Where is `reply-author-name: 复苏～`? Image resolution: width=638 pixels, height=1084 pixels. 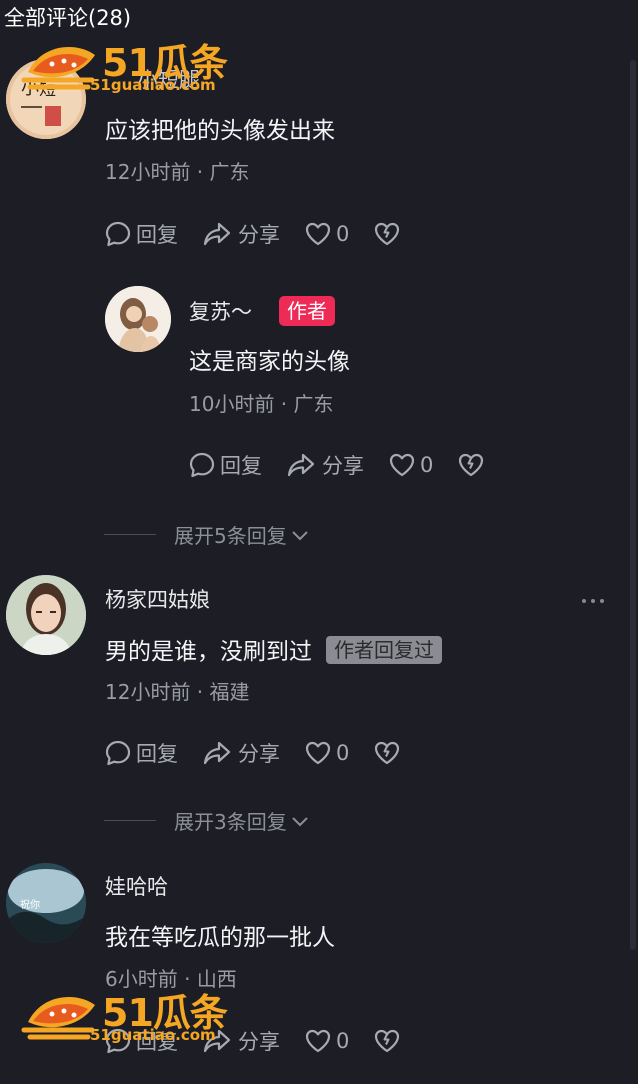 reply-author-name: 复苏～ is located at coordinates (220, 312).